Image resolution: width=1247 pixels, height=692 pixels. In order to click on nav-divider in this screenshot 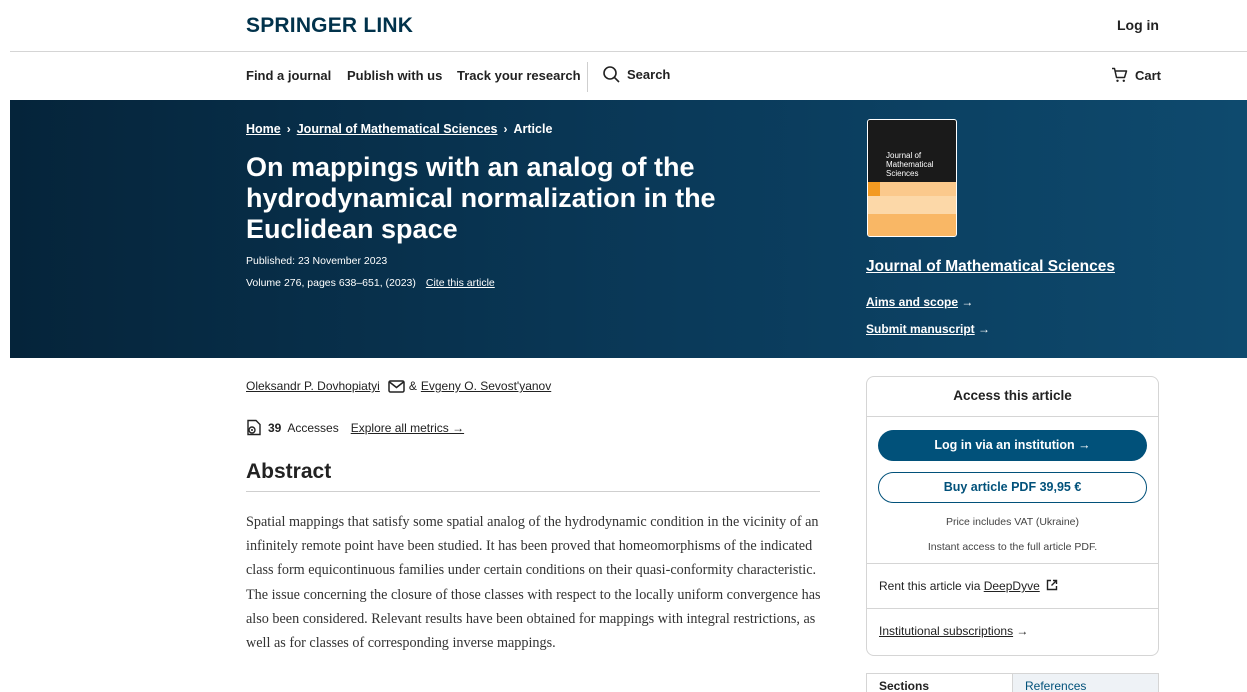, I will do `click(587, 77)`.